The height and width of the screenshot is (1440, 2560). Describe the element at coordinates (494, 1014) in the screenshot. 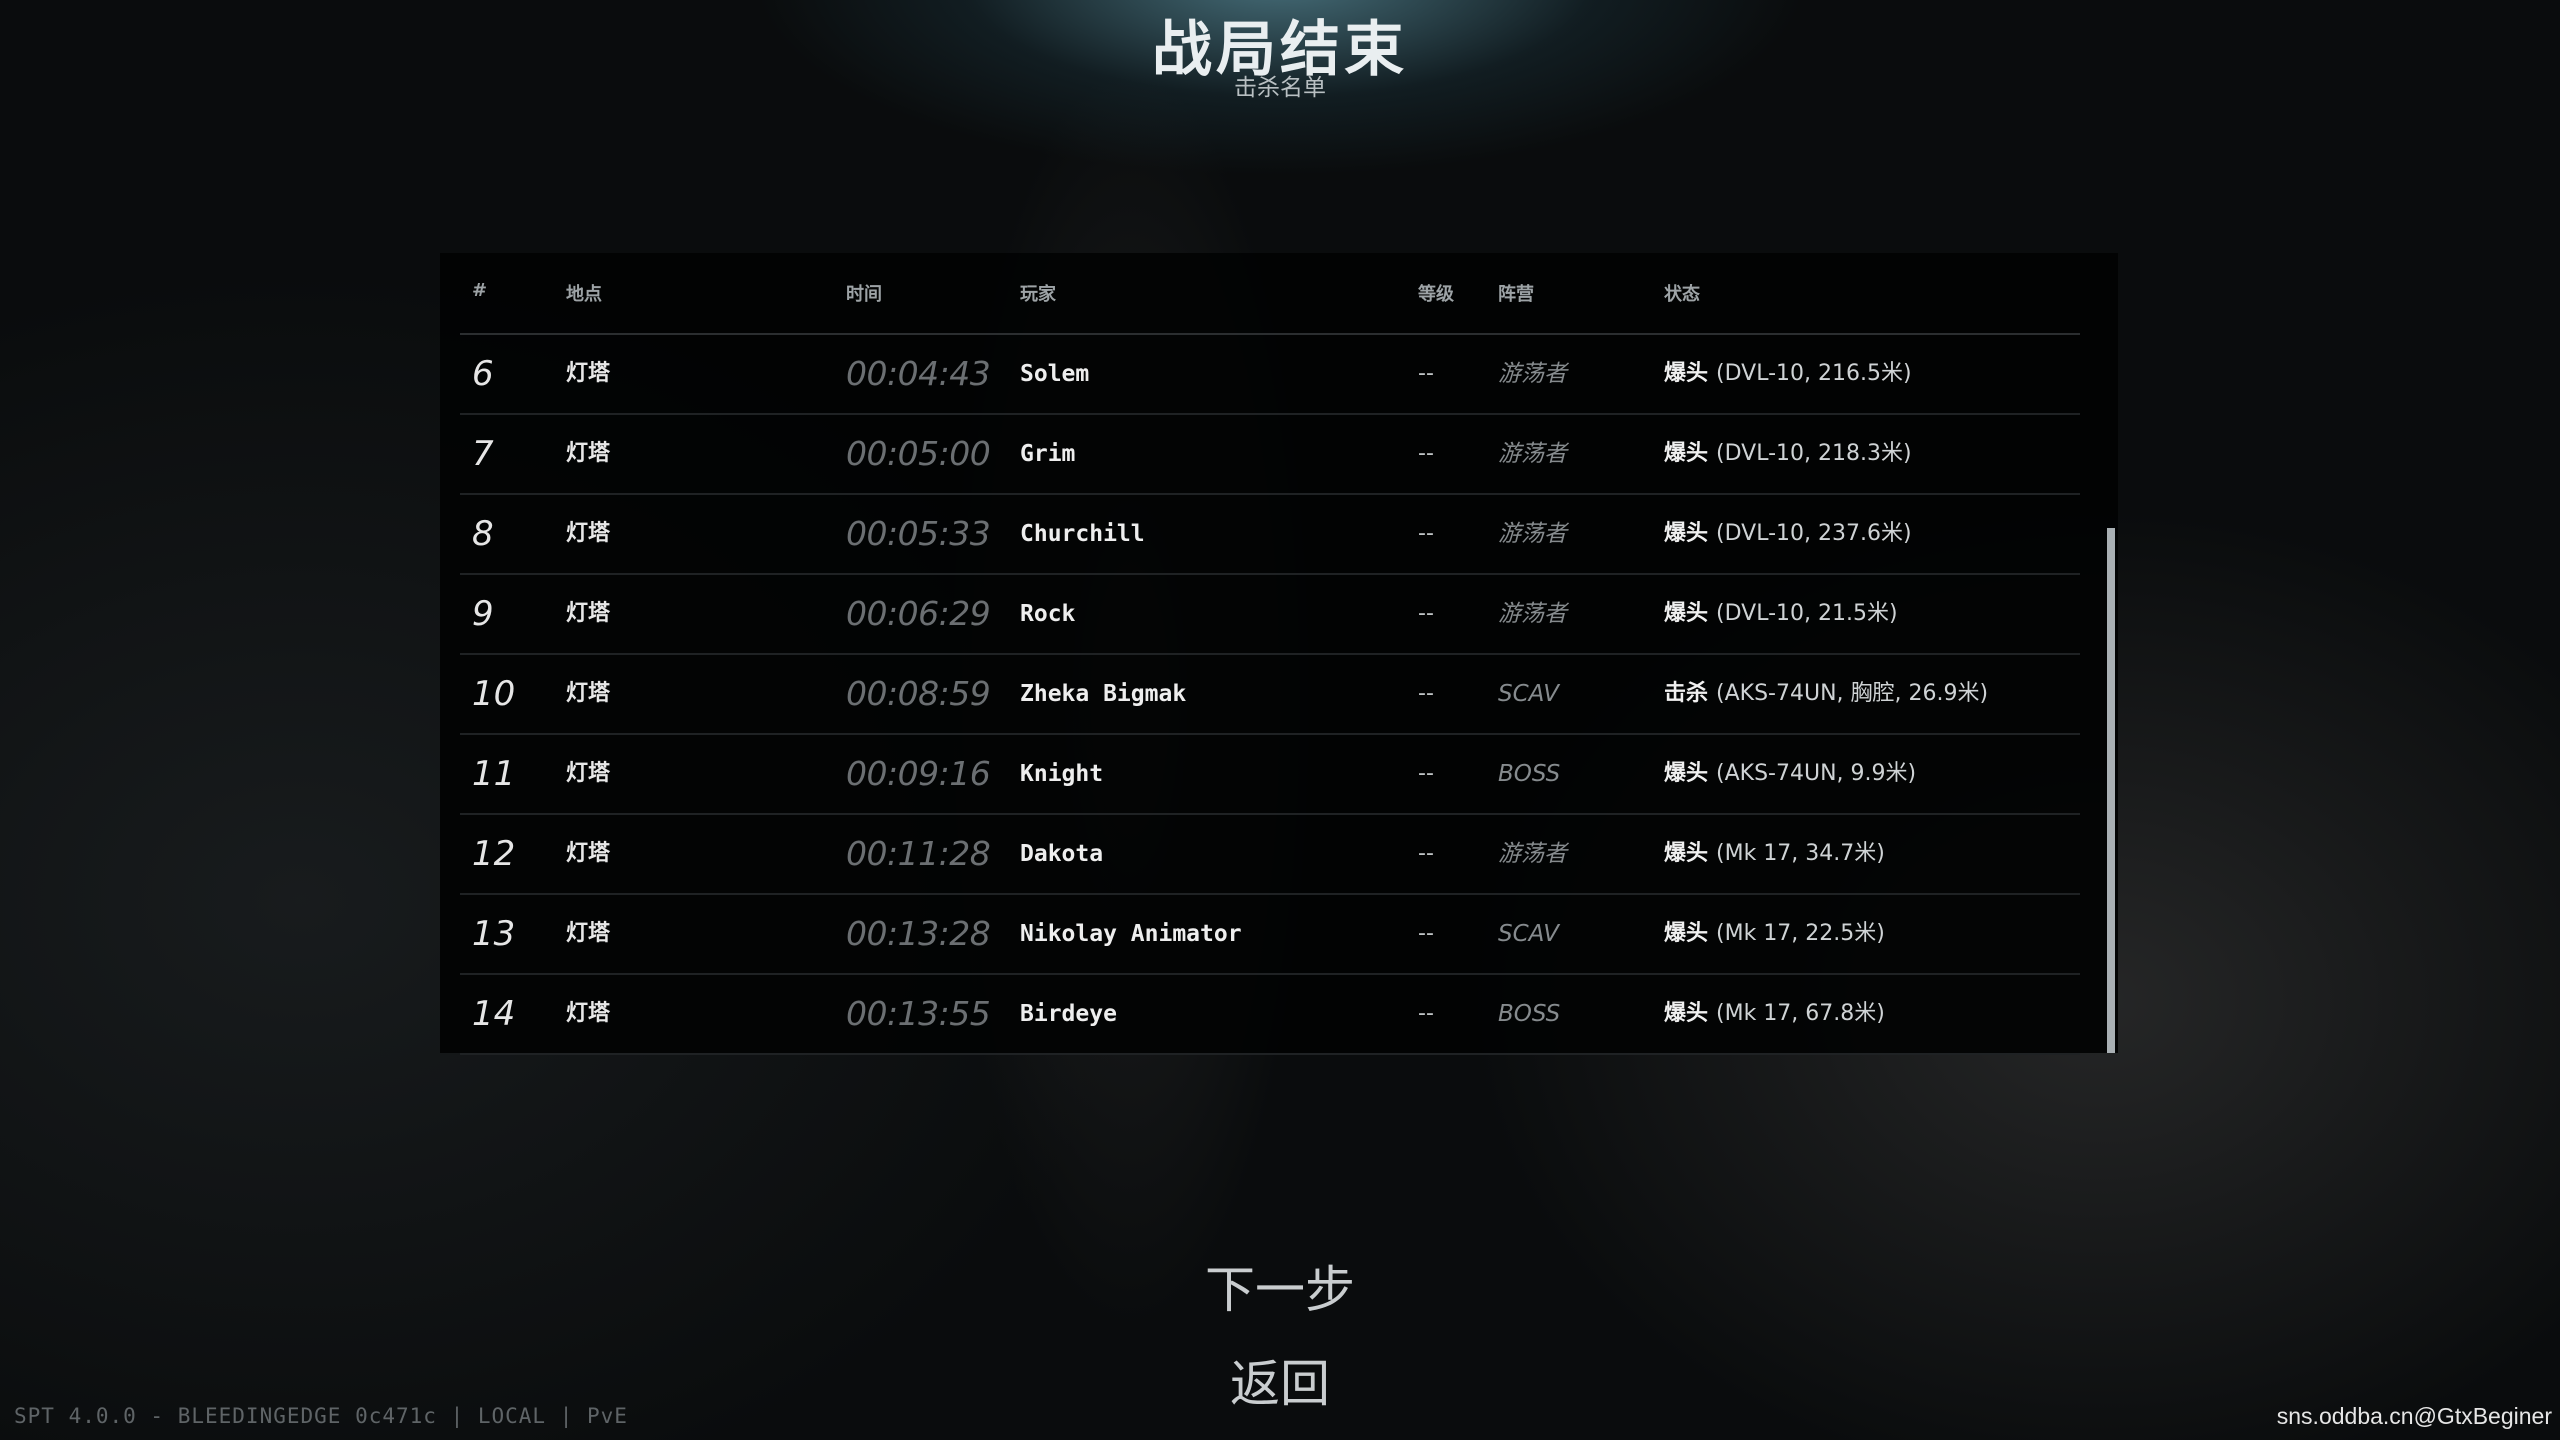

I see `row-number: 14` at that location.